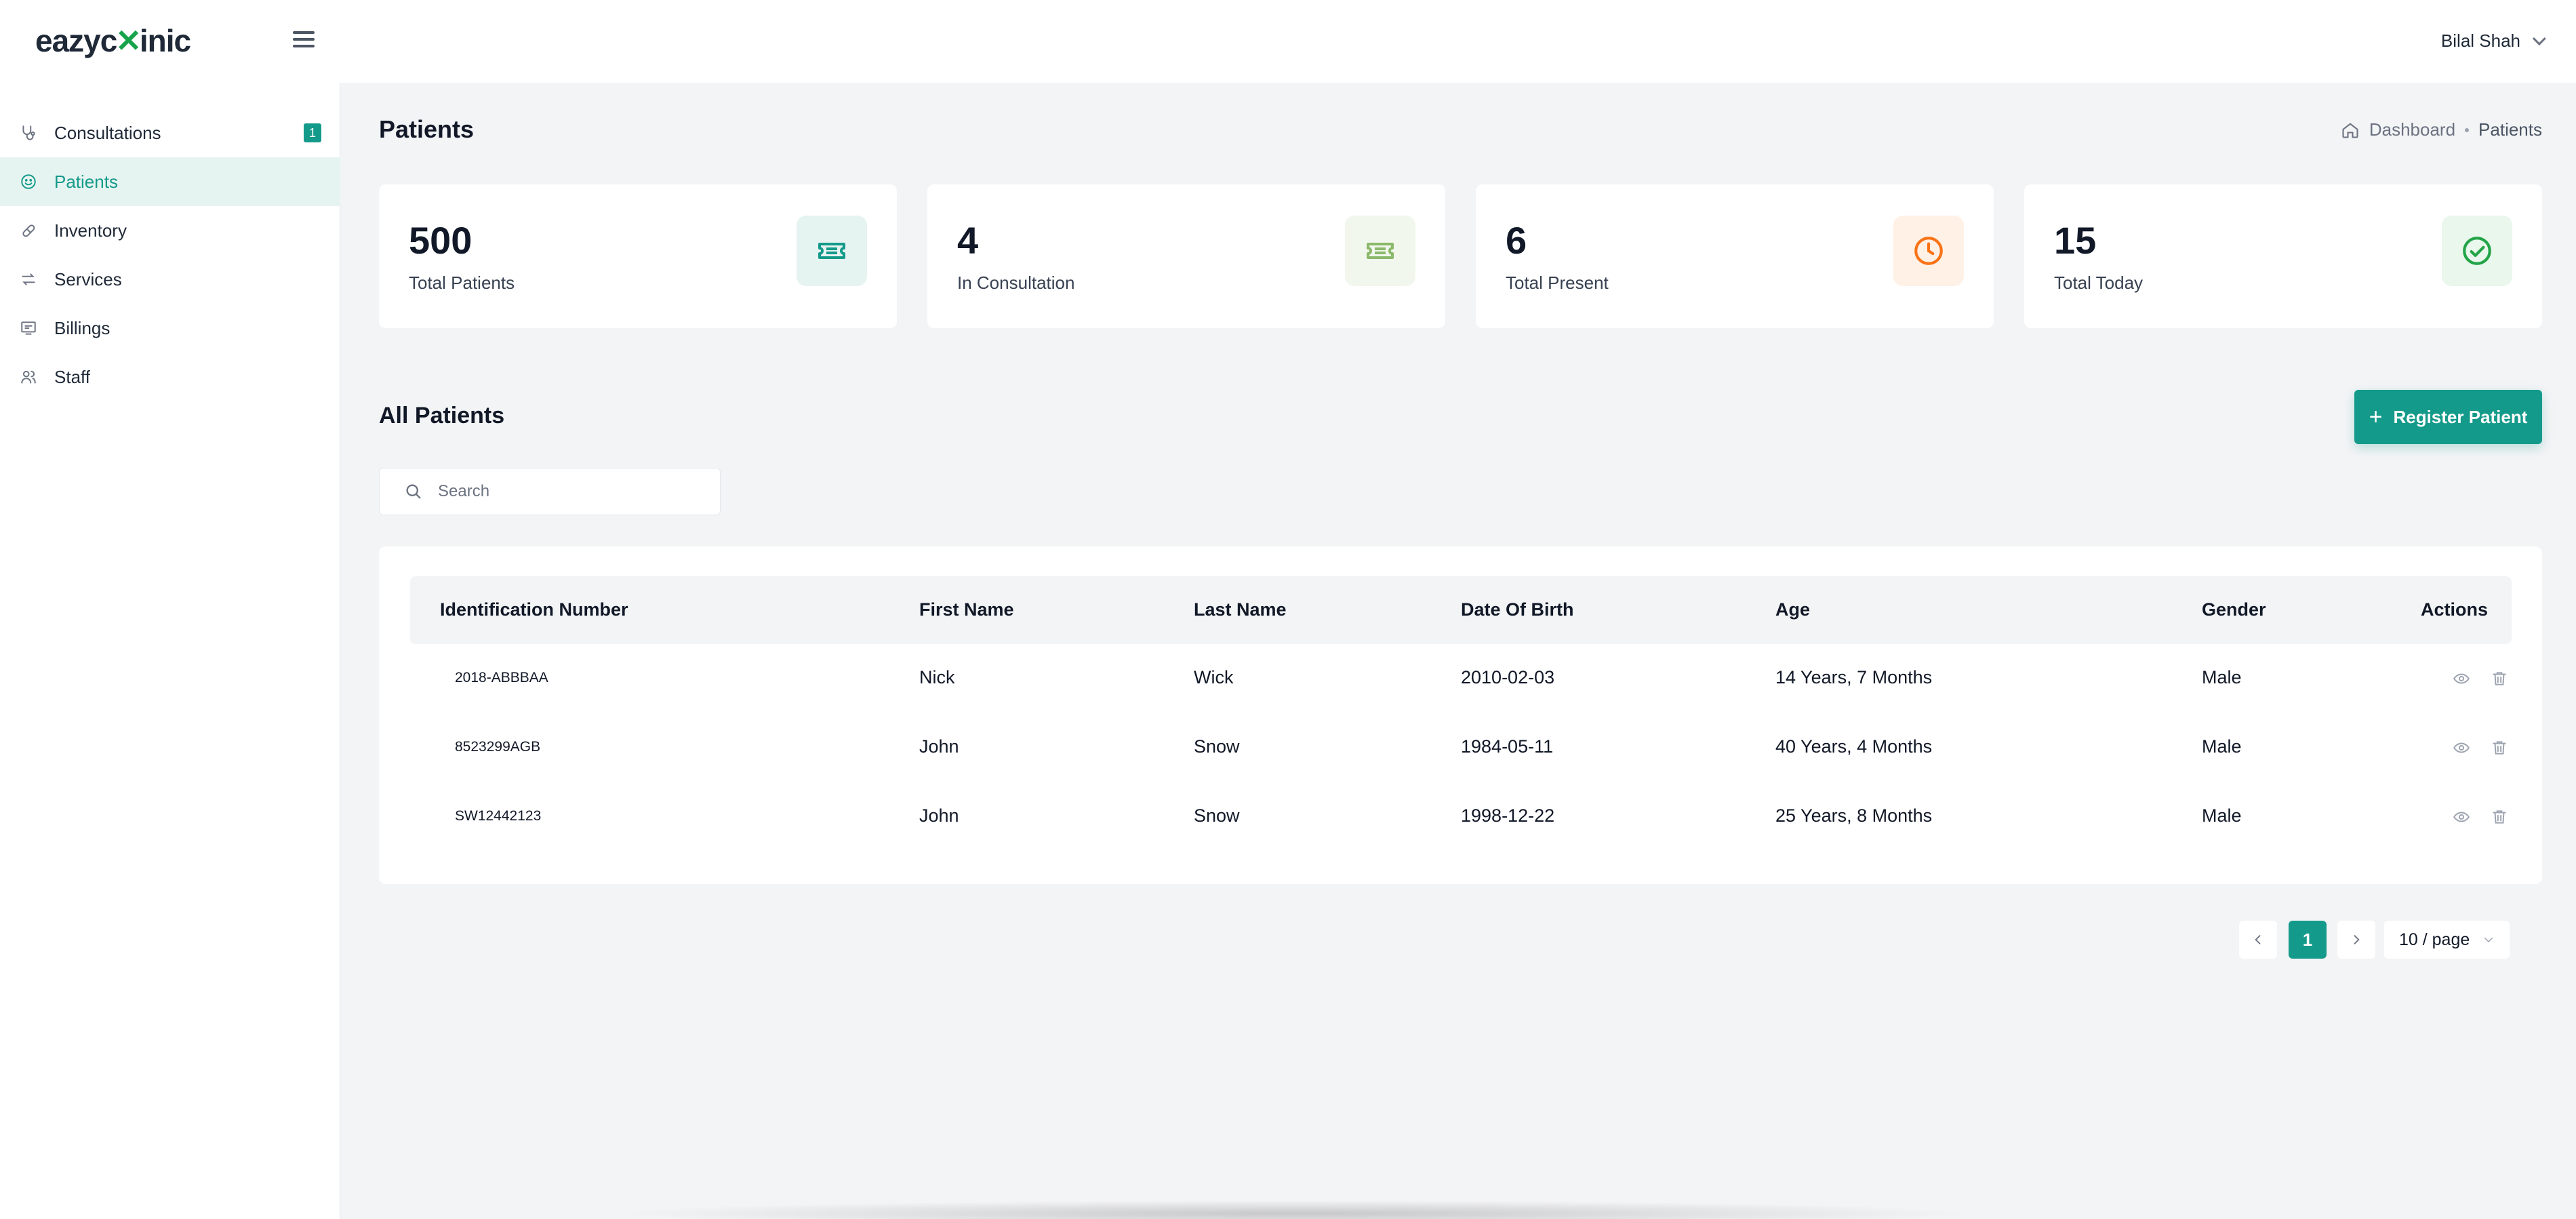 This screenshot has height=1219, width=2576. Describe the element at coordinates (170, 132) in the screenshot. I see `sidebar-item-consultations: Consultations 1` at that location.